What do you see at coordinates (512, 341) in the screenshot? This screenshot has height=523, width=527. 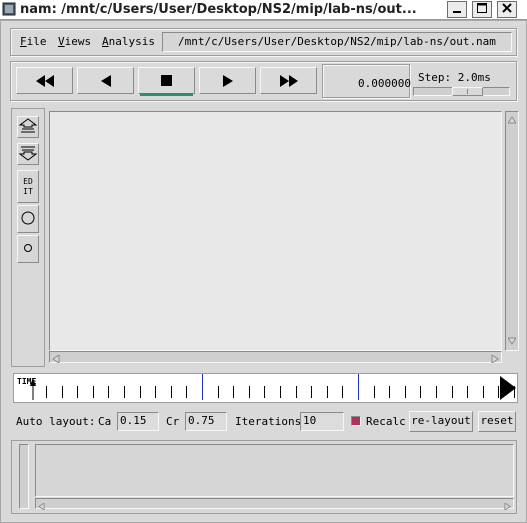 I see `scroll-down-icon` at bounding box center [512, 341].